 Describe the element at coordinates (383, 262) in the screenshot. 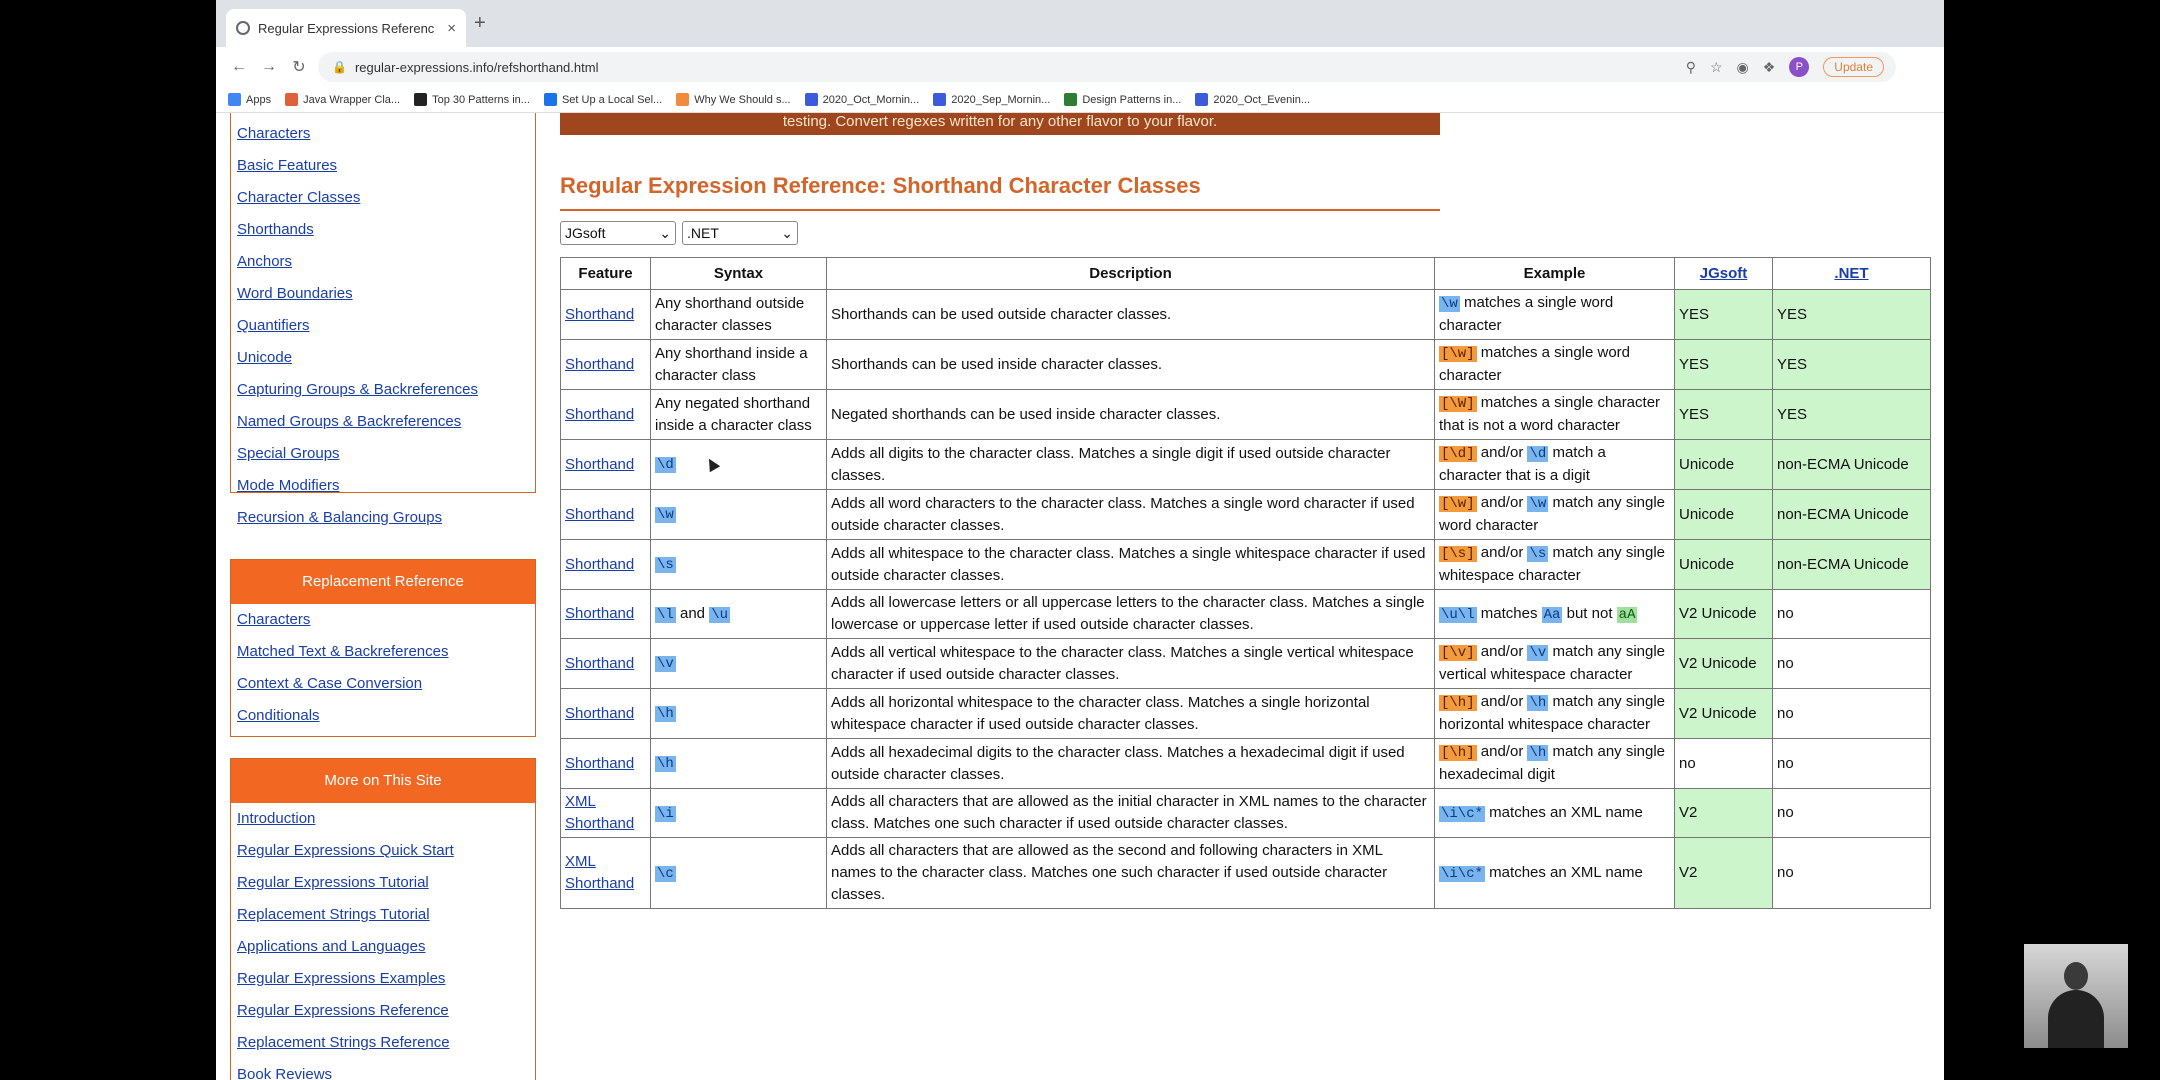

I see `sidebar-link: Anchors` at that location.